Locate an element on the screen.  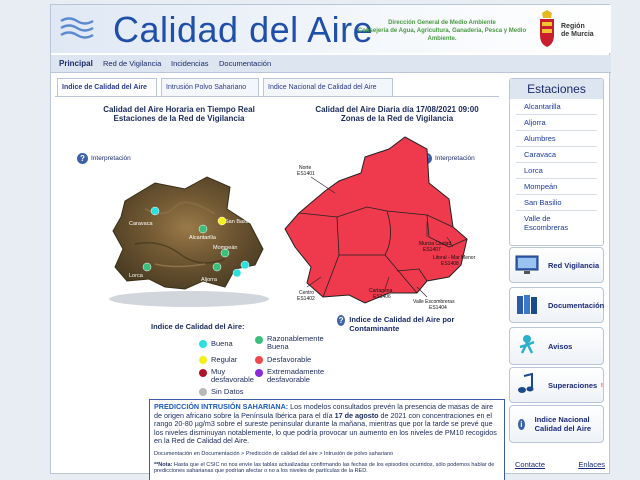
murcia-crest-icon is located at coordinates (547, 28).